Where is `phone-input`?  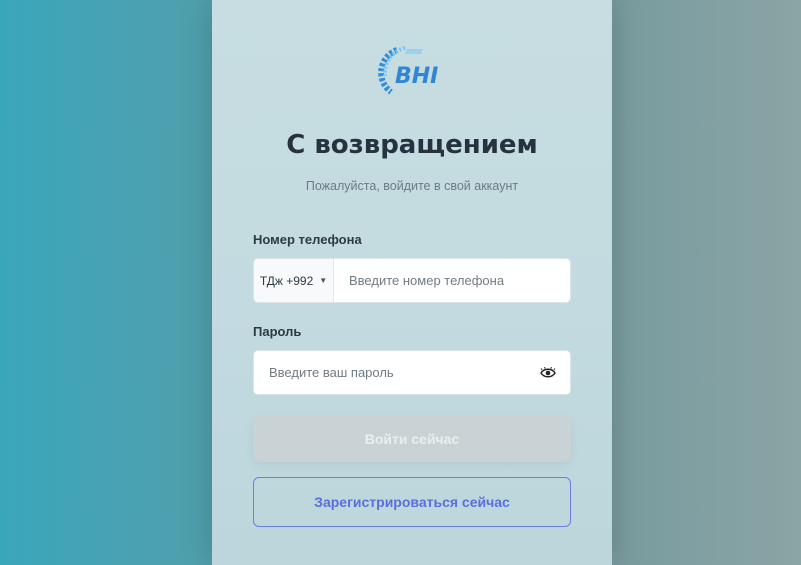 phone-input is located at coordinates (452, 280).